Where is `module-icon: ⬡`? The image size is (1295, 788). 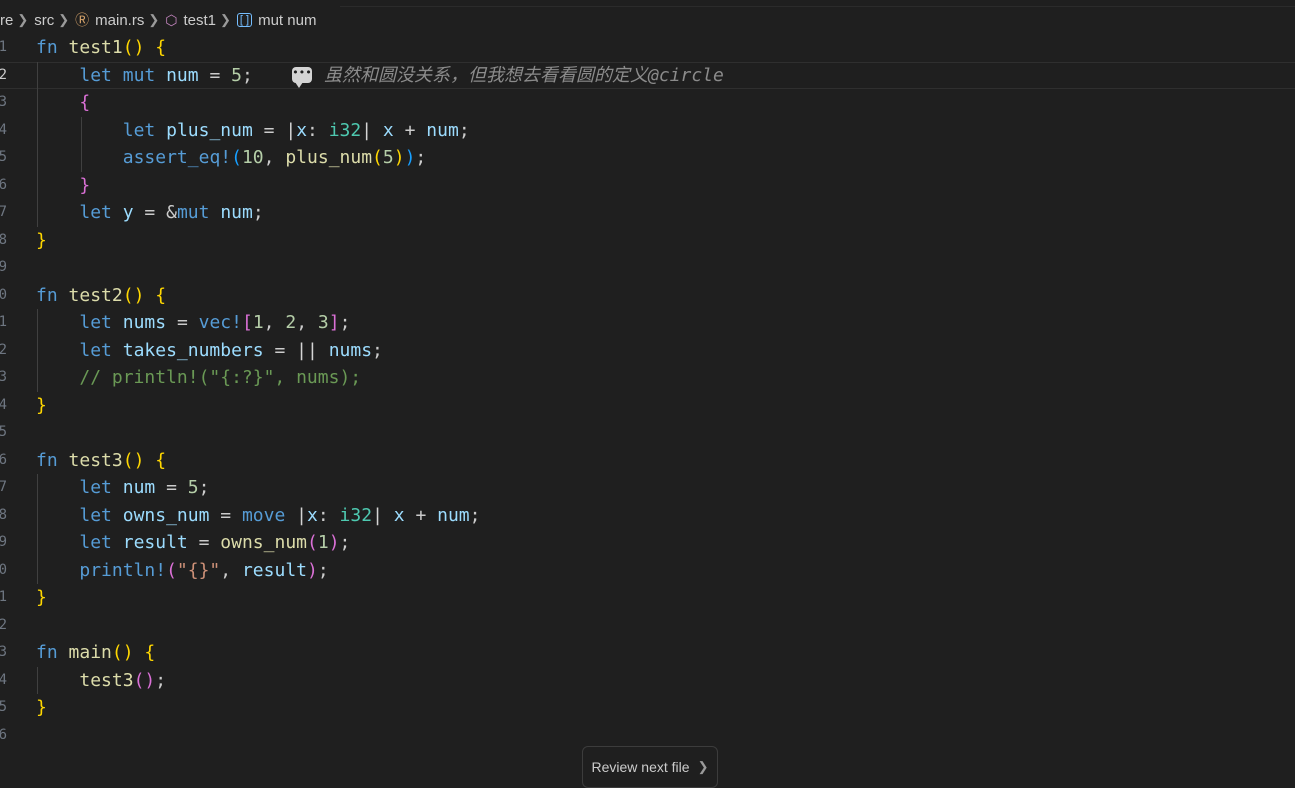 module-icon: ⬡ is located at coordinates (171, 19).